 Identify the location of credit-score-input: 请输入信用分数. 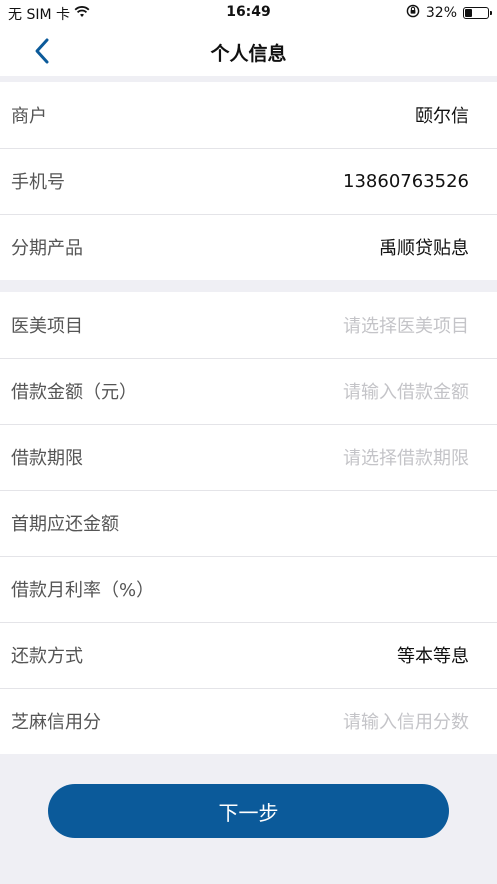
(406, 721).